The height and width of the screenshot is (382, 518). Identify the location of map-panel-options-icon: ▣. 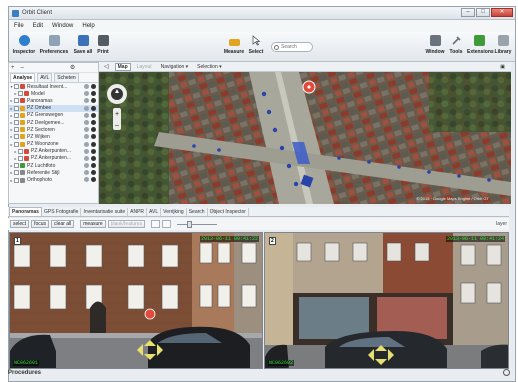
(502, 67).